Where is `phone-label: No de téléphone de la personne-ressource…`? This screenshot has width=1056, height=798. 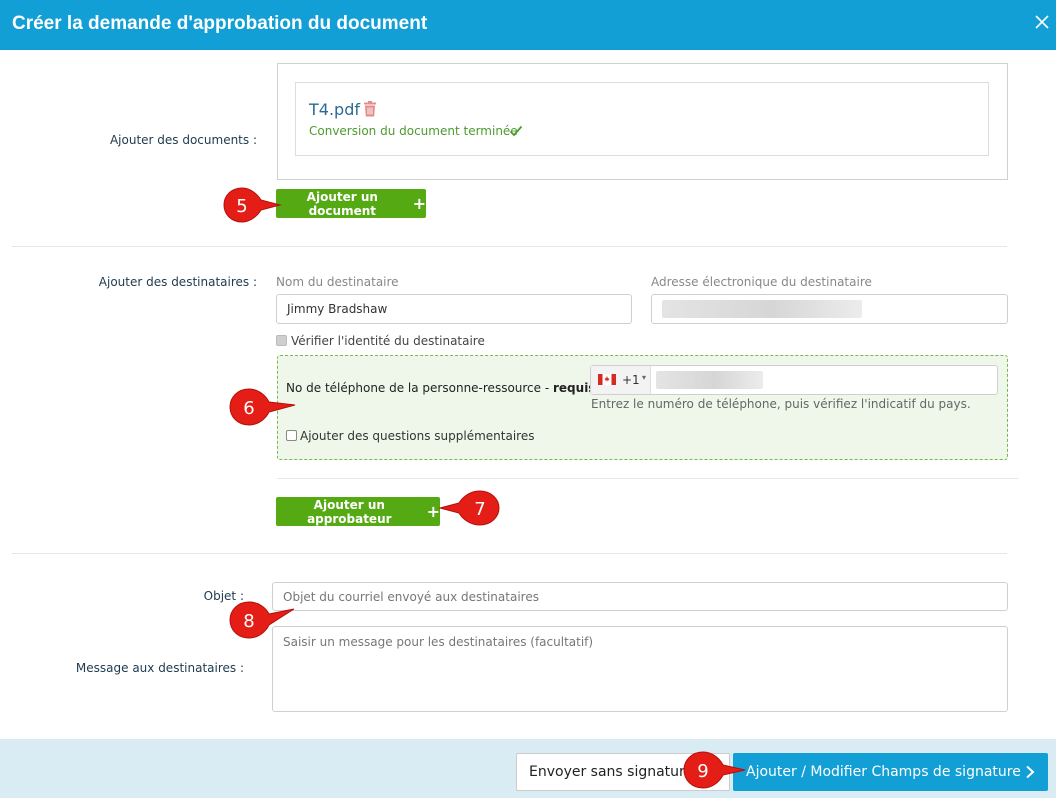
phone-label: No de téléphone de la personne-ressource… is located at coordinates (440, 388).